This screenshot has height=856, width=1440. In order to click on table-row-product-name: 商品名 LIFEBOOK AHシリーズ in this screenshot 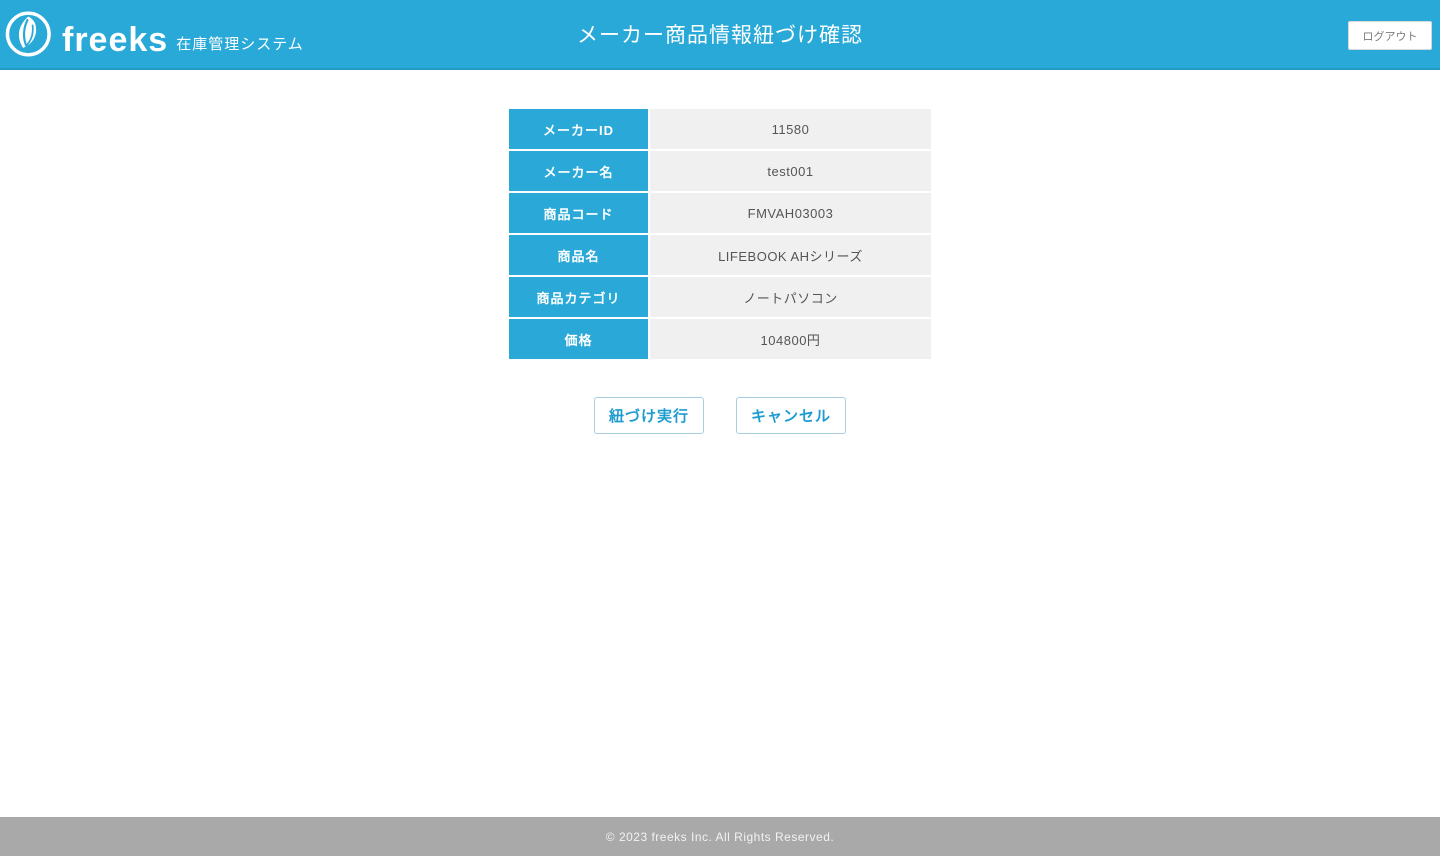, I will do `click(720, 255)`.